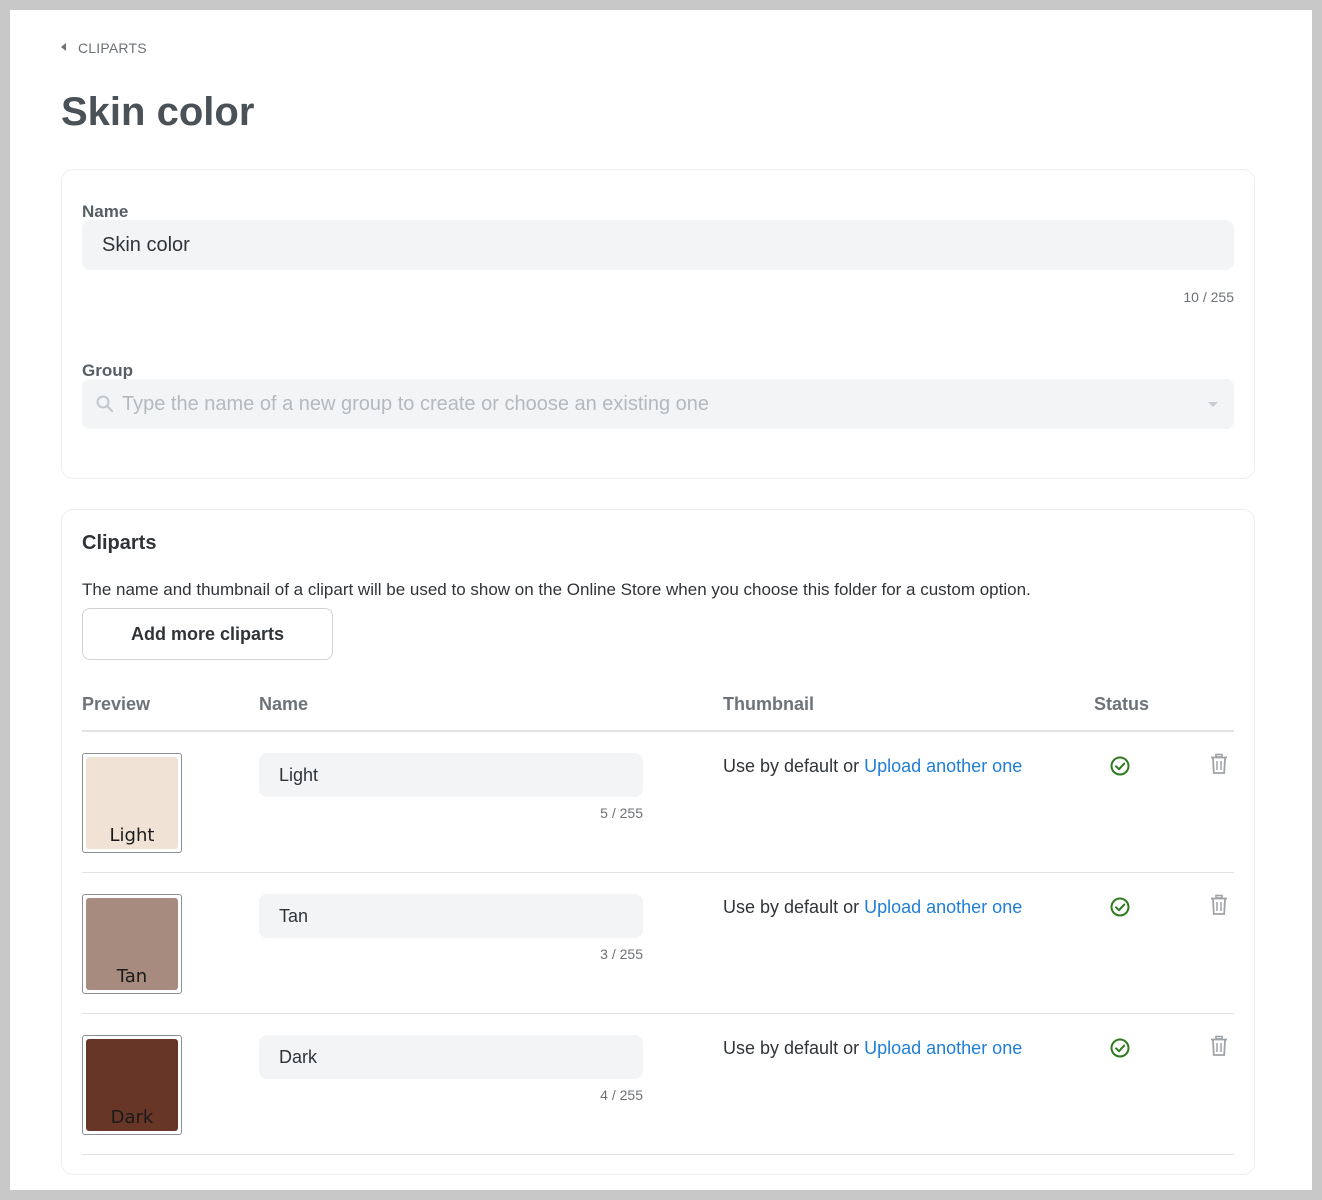 This screenshot has height=1200, width=1322. I want to click on search-icon, so click(105, 404).